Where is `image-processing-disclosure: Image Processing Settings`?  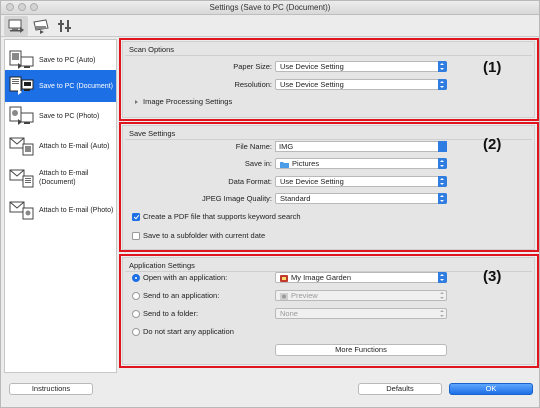
image-processing-disclosure: Image Processing Settings is located at coordinates (183, 101).